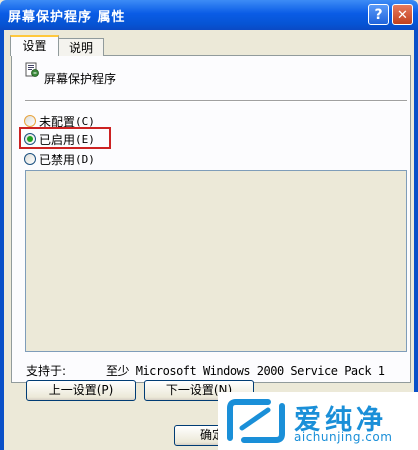  Describe the element at coordinates (80, 79) in the screenshot. I see `policy-title: 屏幕保护程序` at that location.